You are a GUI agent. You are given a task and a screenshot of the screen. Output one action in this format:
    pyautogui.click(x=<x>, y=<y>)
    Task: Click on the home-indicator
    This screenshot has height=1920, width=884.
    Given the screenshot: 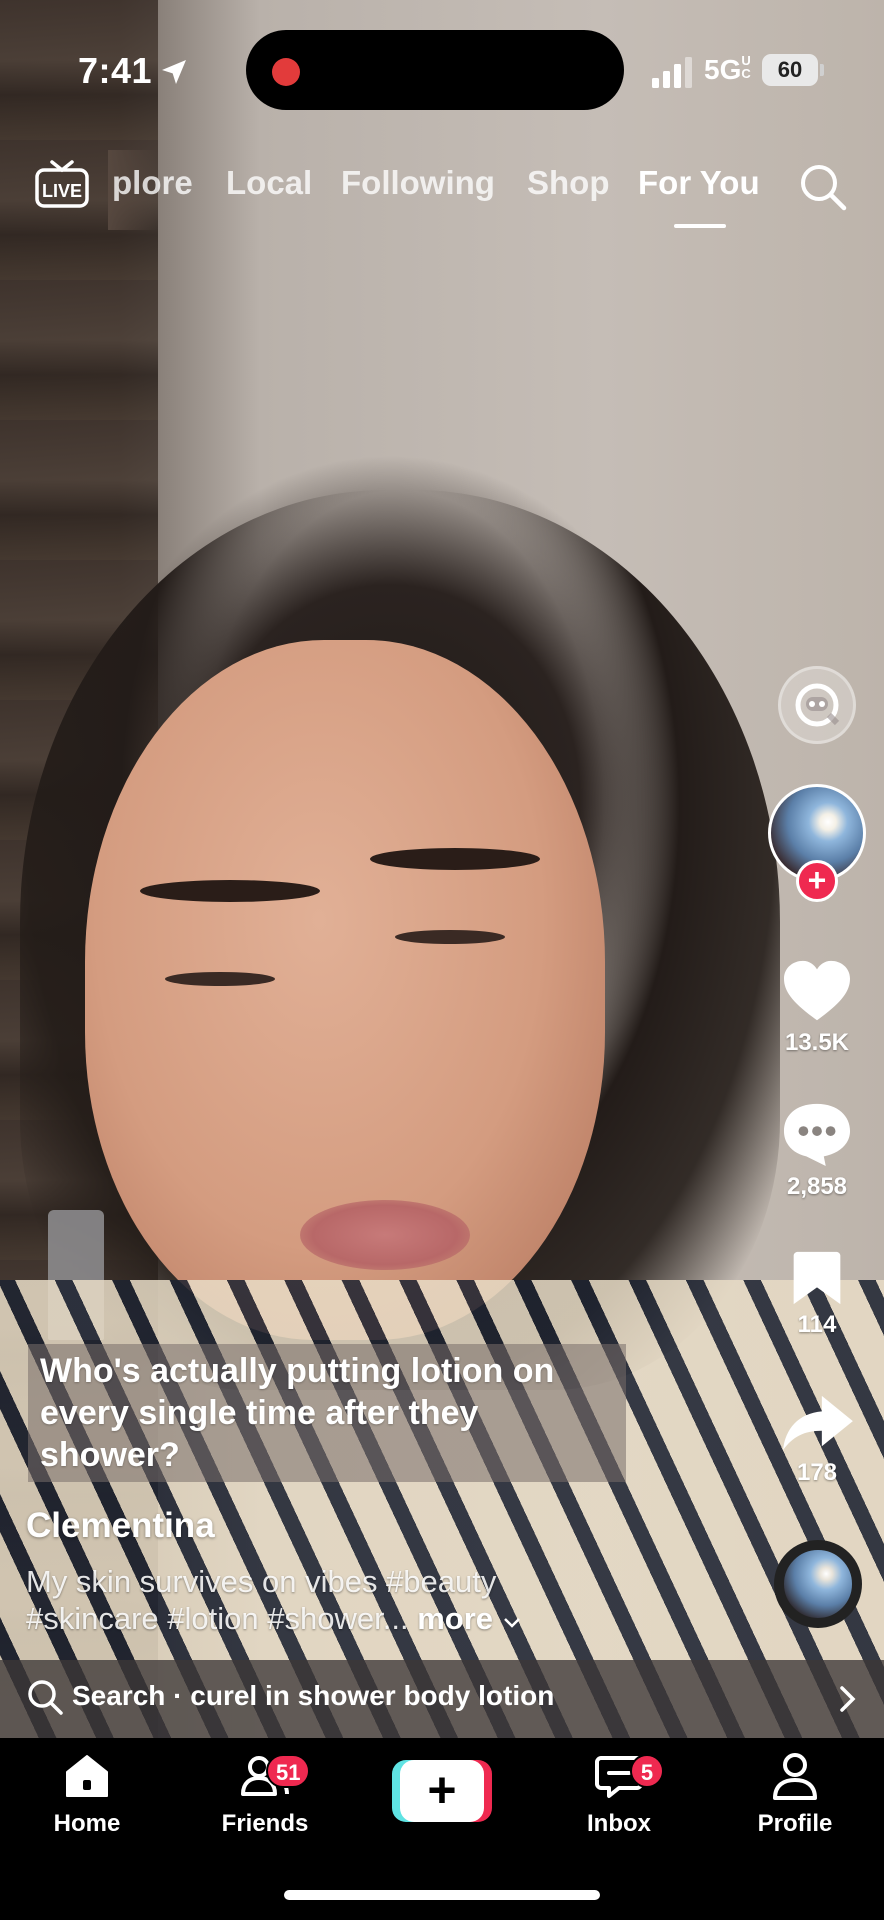 What is the action you would take?
    pyautogui.click(x=442, y=1895)
    